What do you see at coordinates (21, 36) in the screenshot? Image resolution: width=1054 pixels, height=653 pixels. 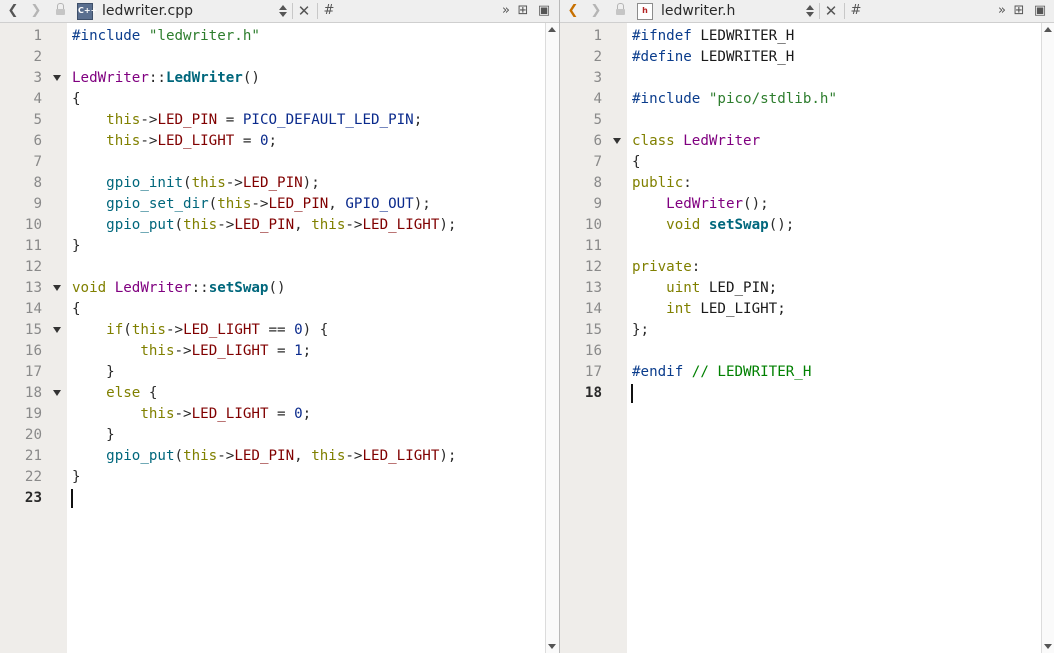 I see `line-number: 1` at bounding box center [21, 36].